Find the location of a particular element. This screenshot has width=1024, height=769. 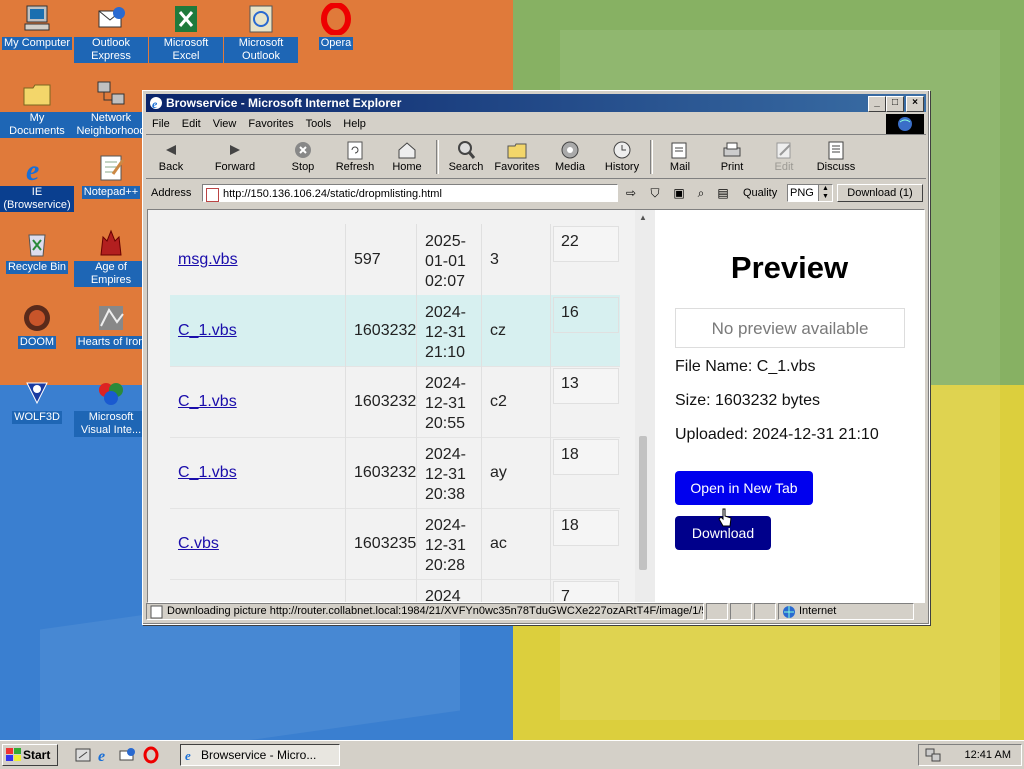

home-button: Home is located at coordinates (407, 157).